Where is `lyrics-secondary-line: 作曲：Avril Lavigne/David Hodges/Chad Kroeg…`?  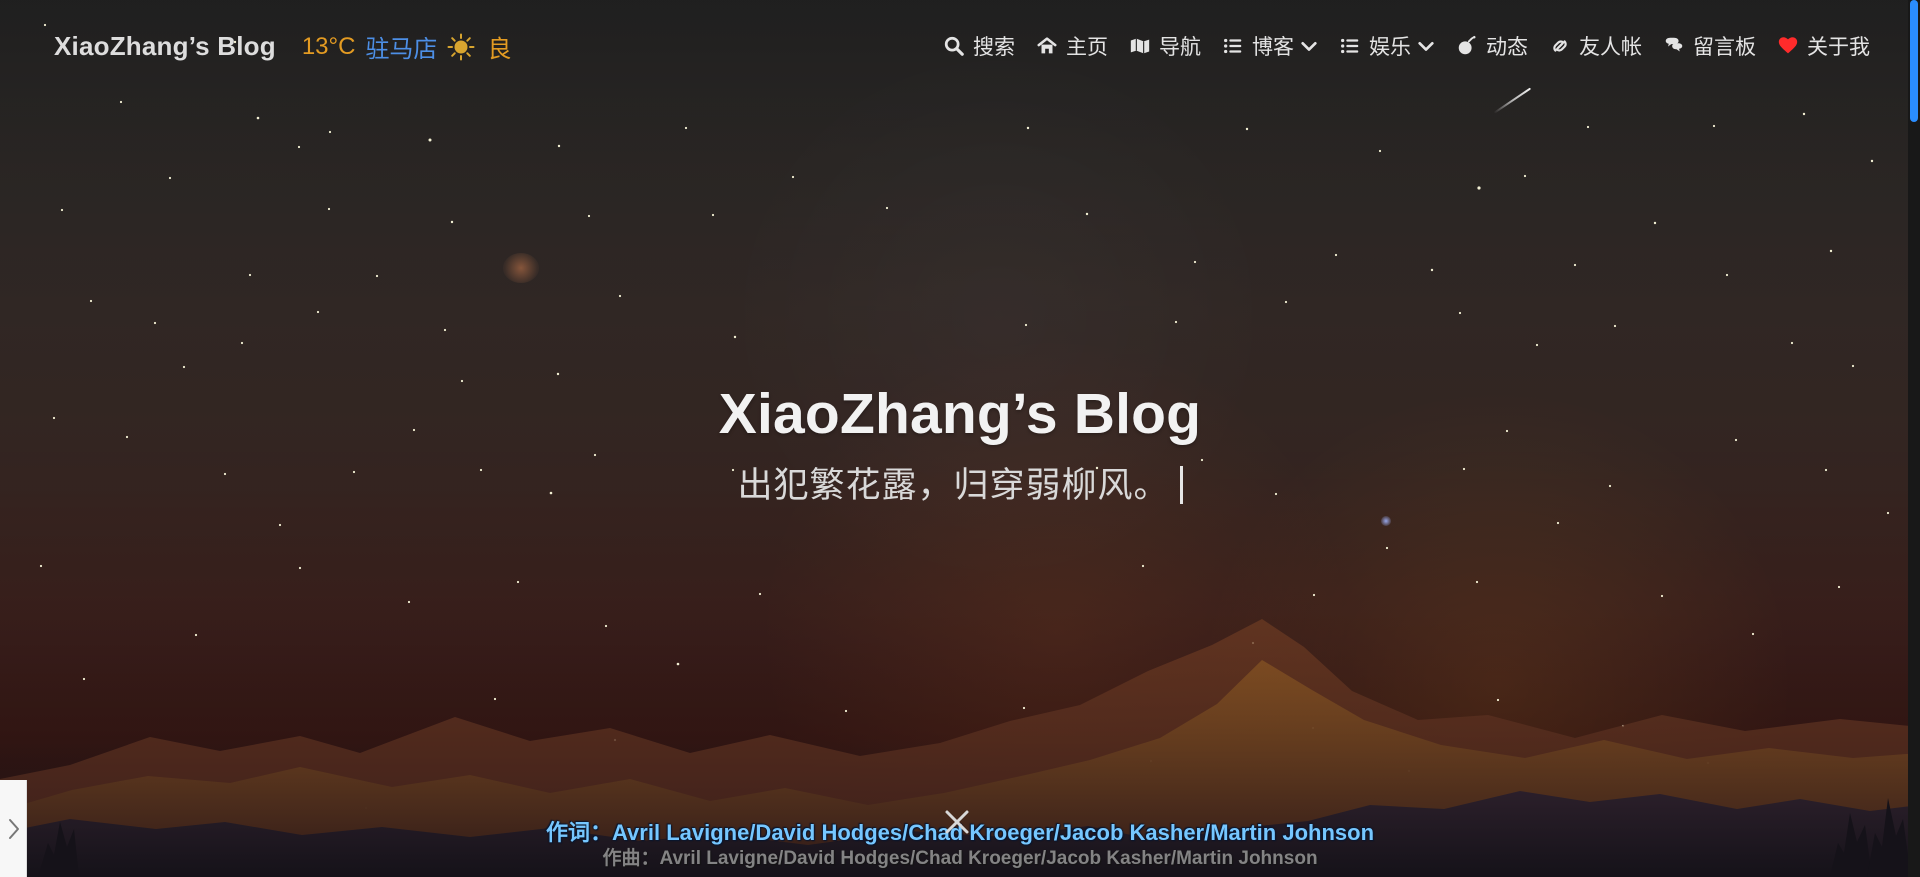 lyrics-secondary-line: 作曲：Avril Lavigne/David Hodges/Chad Kroeg… is located at coordinates (960, 858).